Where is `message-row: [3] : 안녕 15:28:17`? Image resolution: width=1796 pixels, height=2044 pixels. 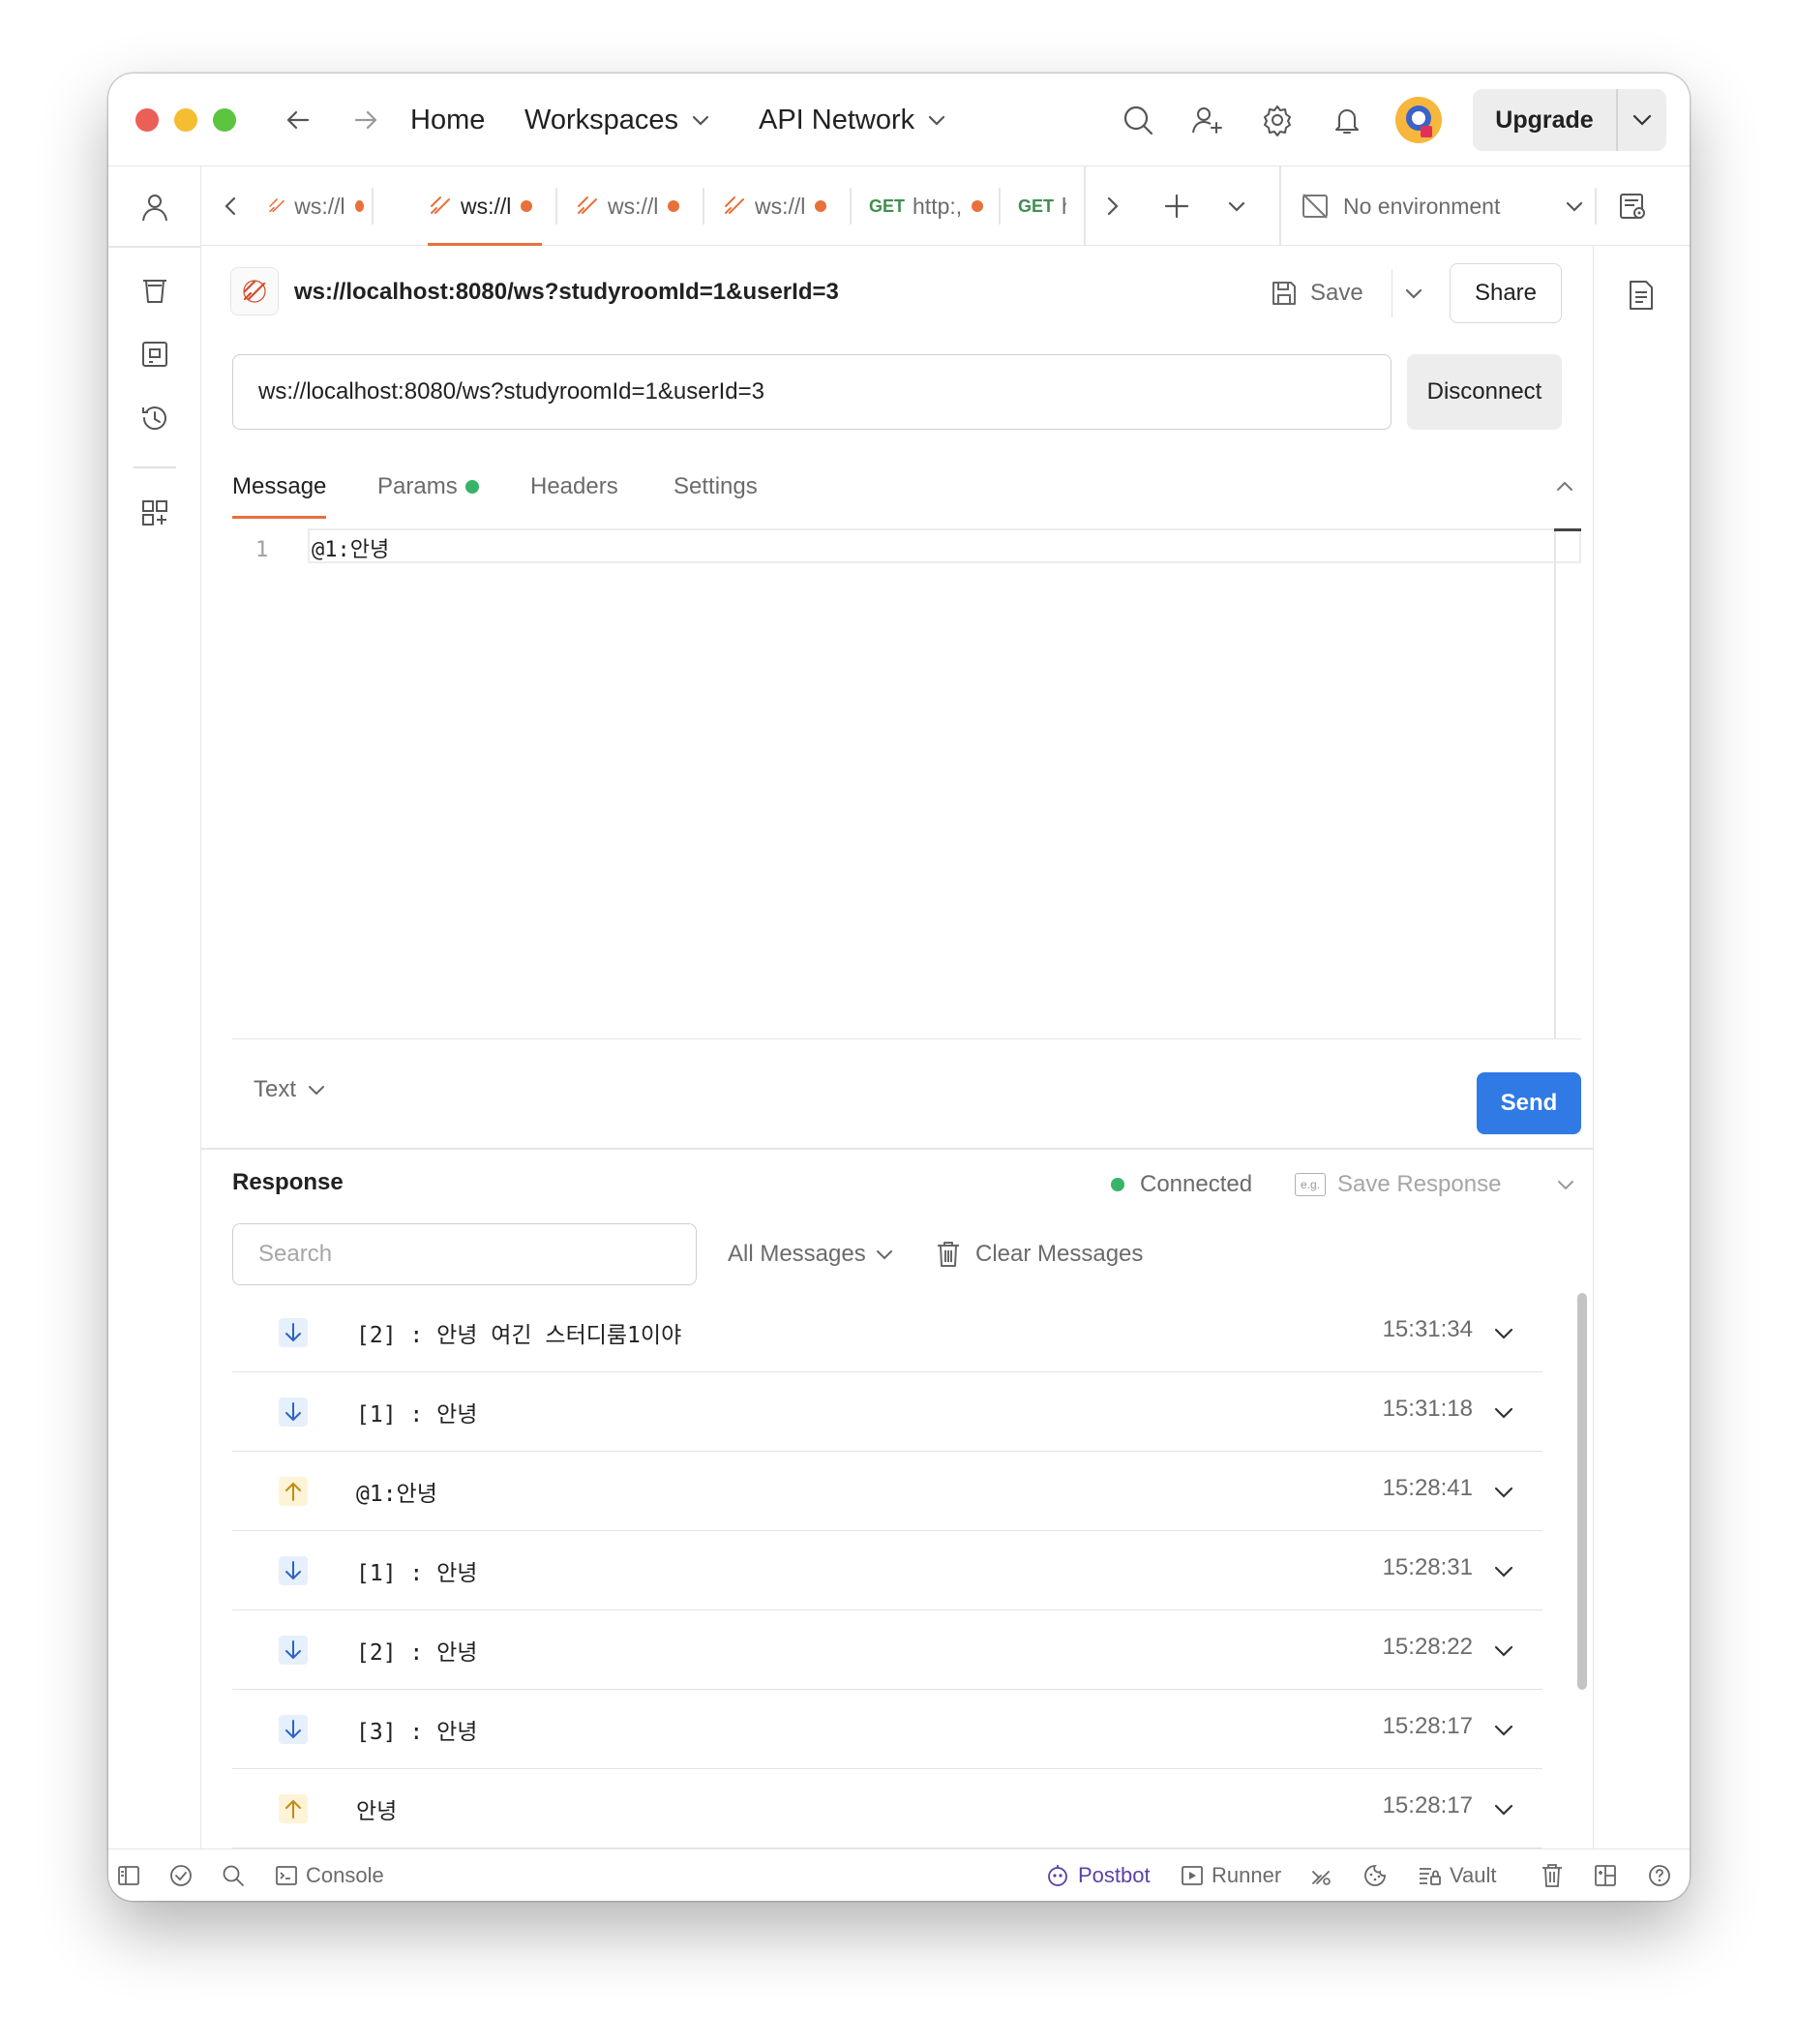 message-row: [3] : 안녕 15:28:17 is located at coordinates (887, 1729).